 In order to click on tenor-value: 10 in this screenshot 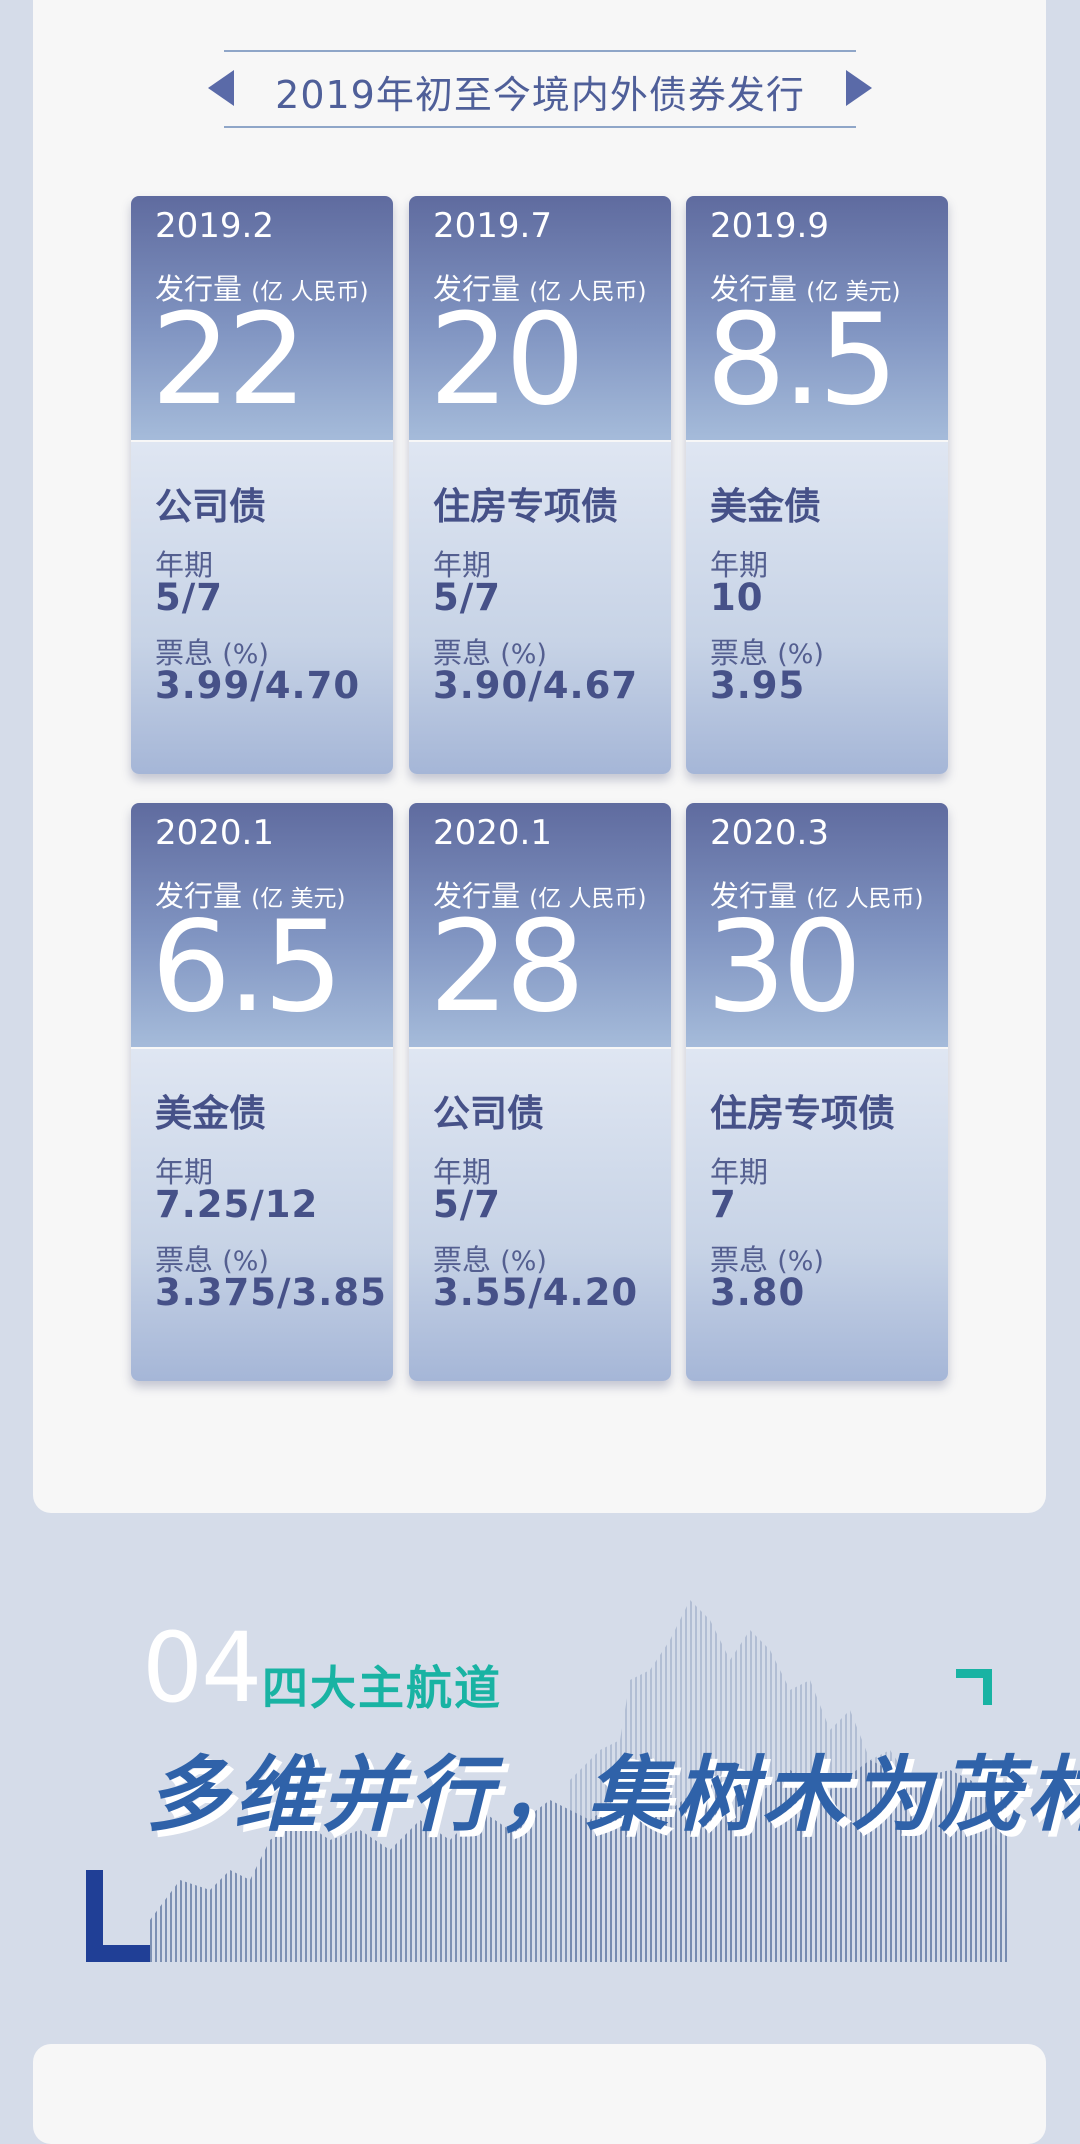, I will do `click(737, 597)`.